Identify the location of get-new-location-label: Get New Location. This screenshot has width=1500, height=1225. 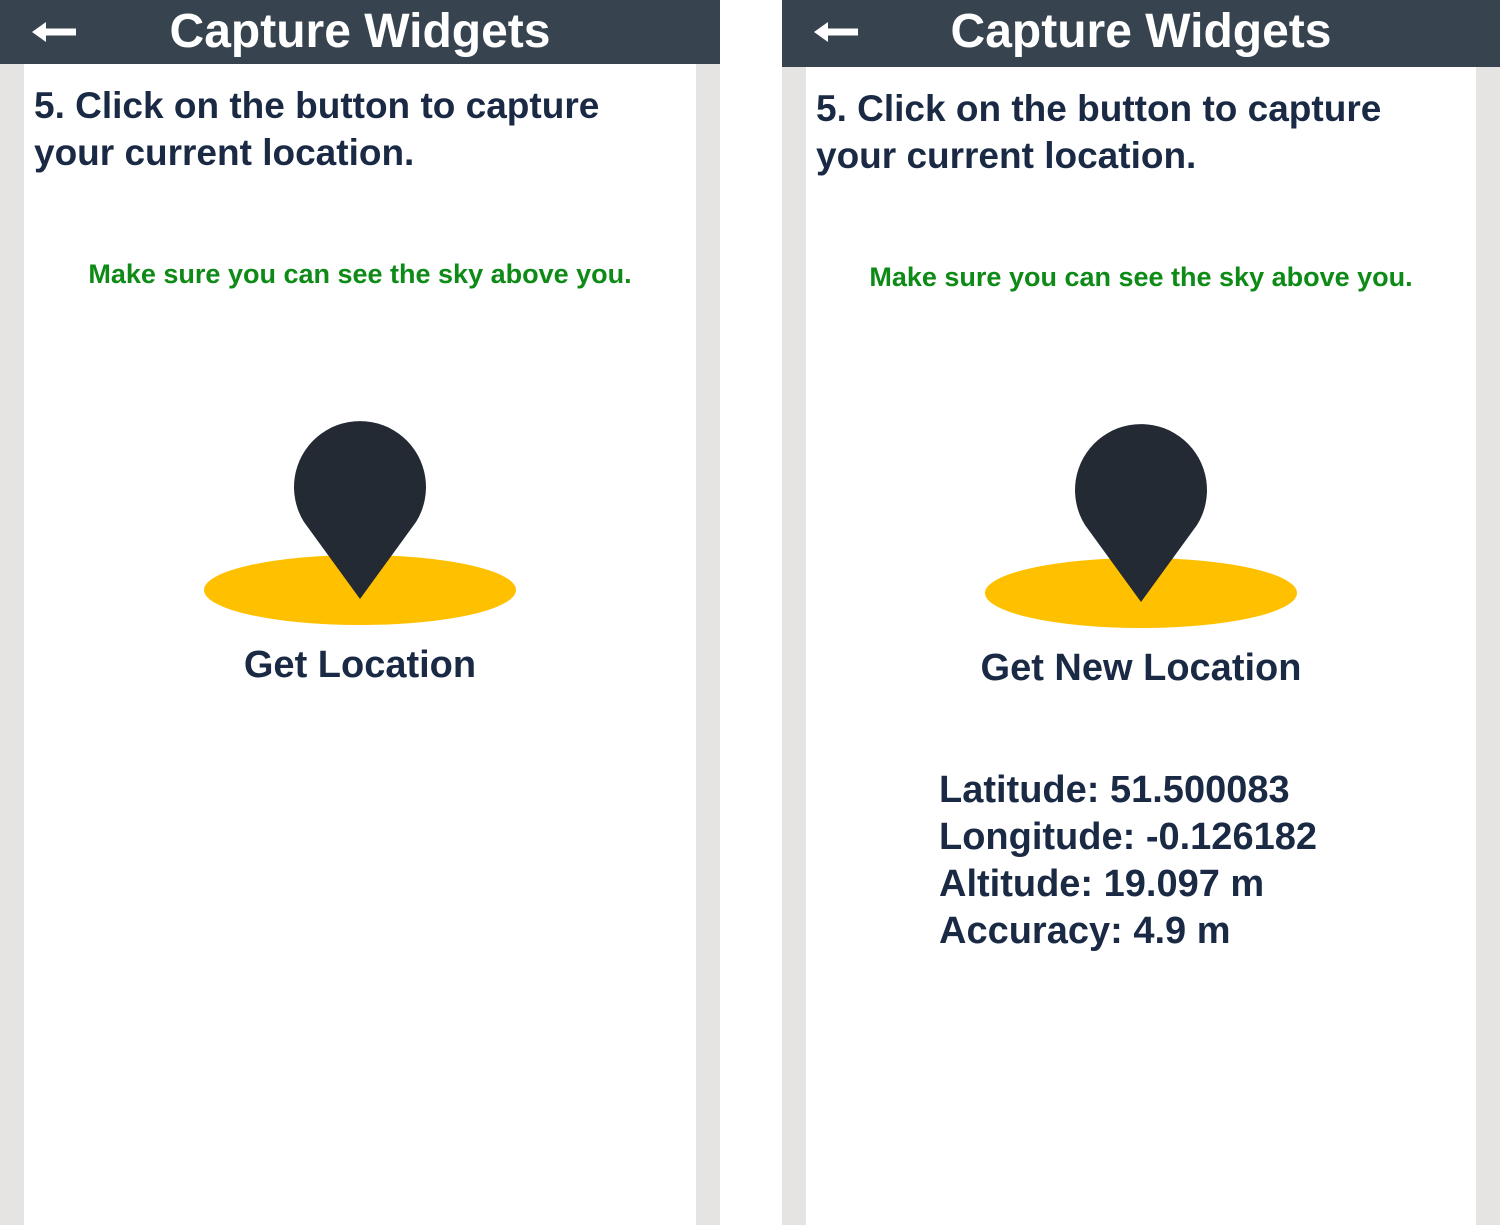
(1141, 668).